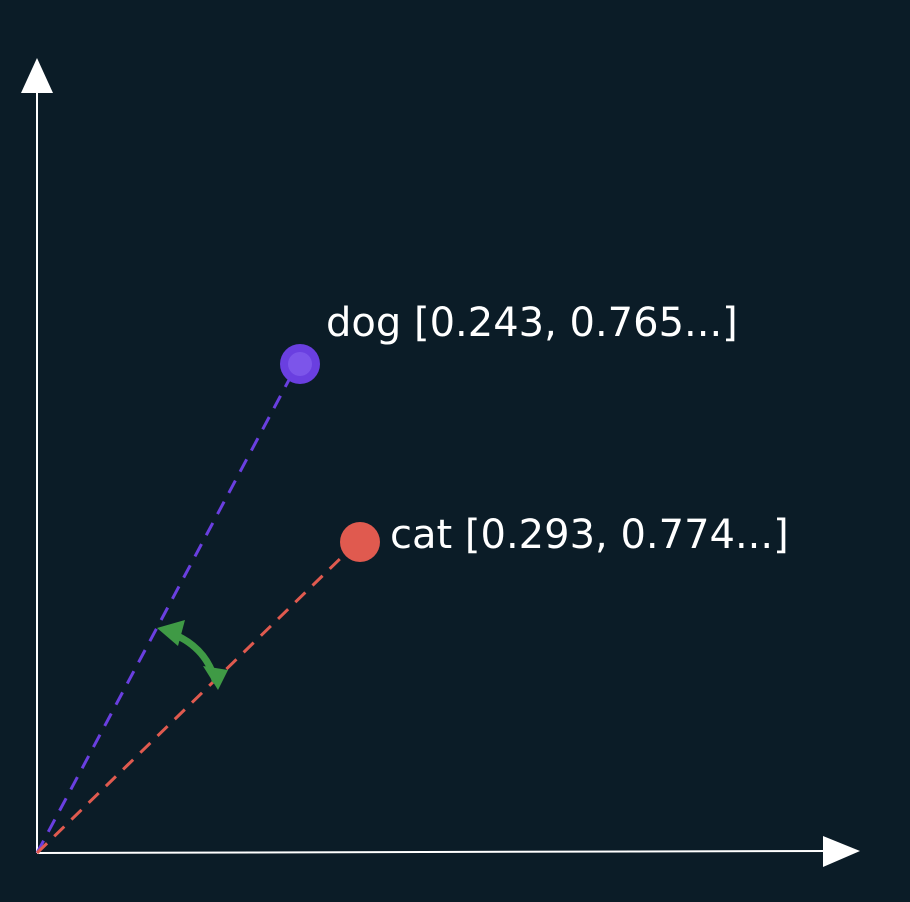 The width and height of the screenshot is (910, 902). What do you see at coordinates (532, 323) in the screenshot?
I see `dog-label: dog [0.243, 0.765...]` at bounding box center [532, 323].